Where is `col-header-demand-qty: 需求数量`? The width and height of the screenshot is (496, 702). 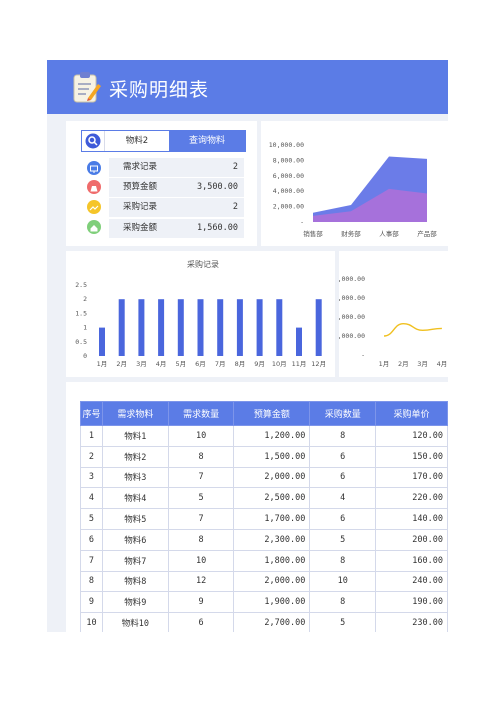
col-header-demand-qty: 需求数量 is located at coordinates (201, 413).